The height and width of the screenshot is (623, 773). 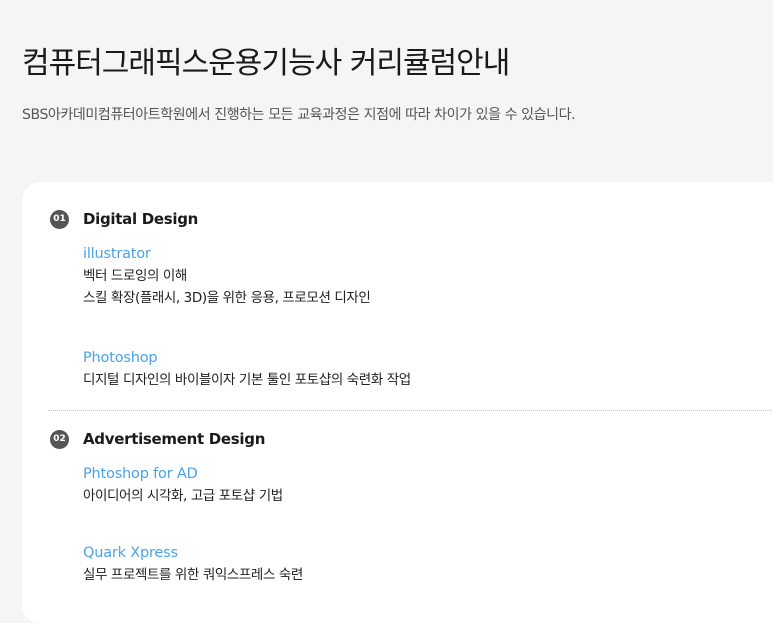 I want to click on section-number-badge: 02, so click(x=59, y=439).